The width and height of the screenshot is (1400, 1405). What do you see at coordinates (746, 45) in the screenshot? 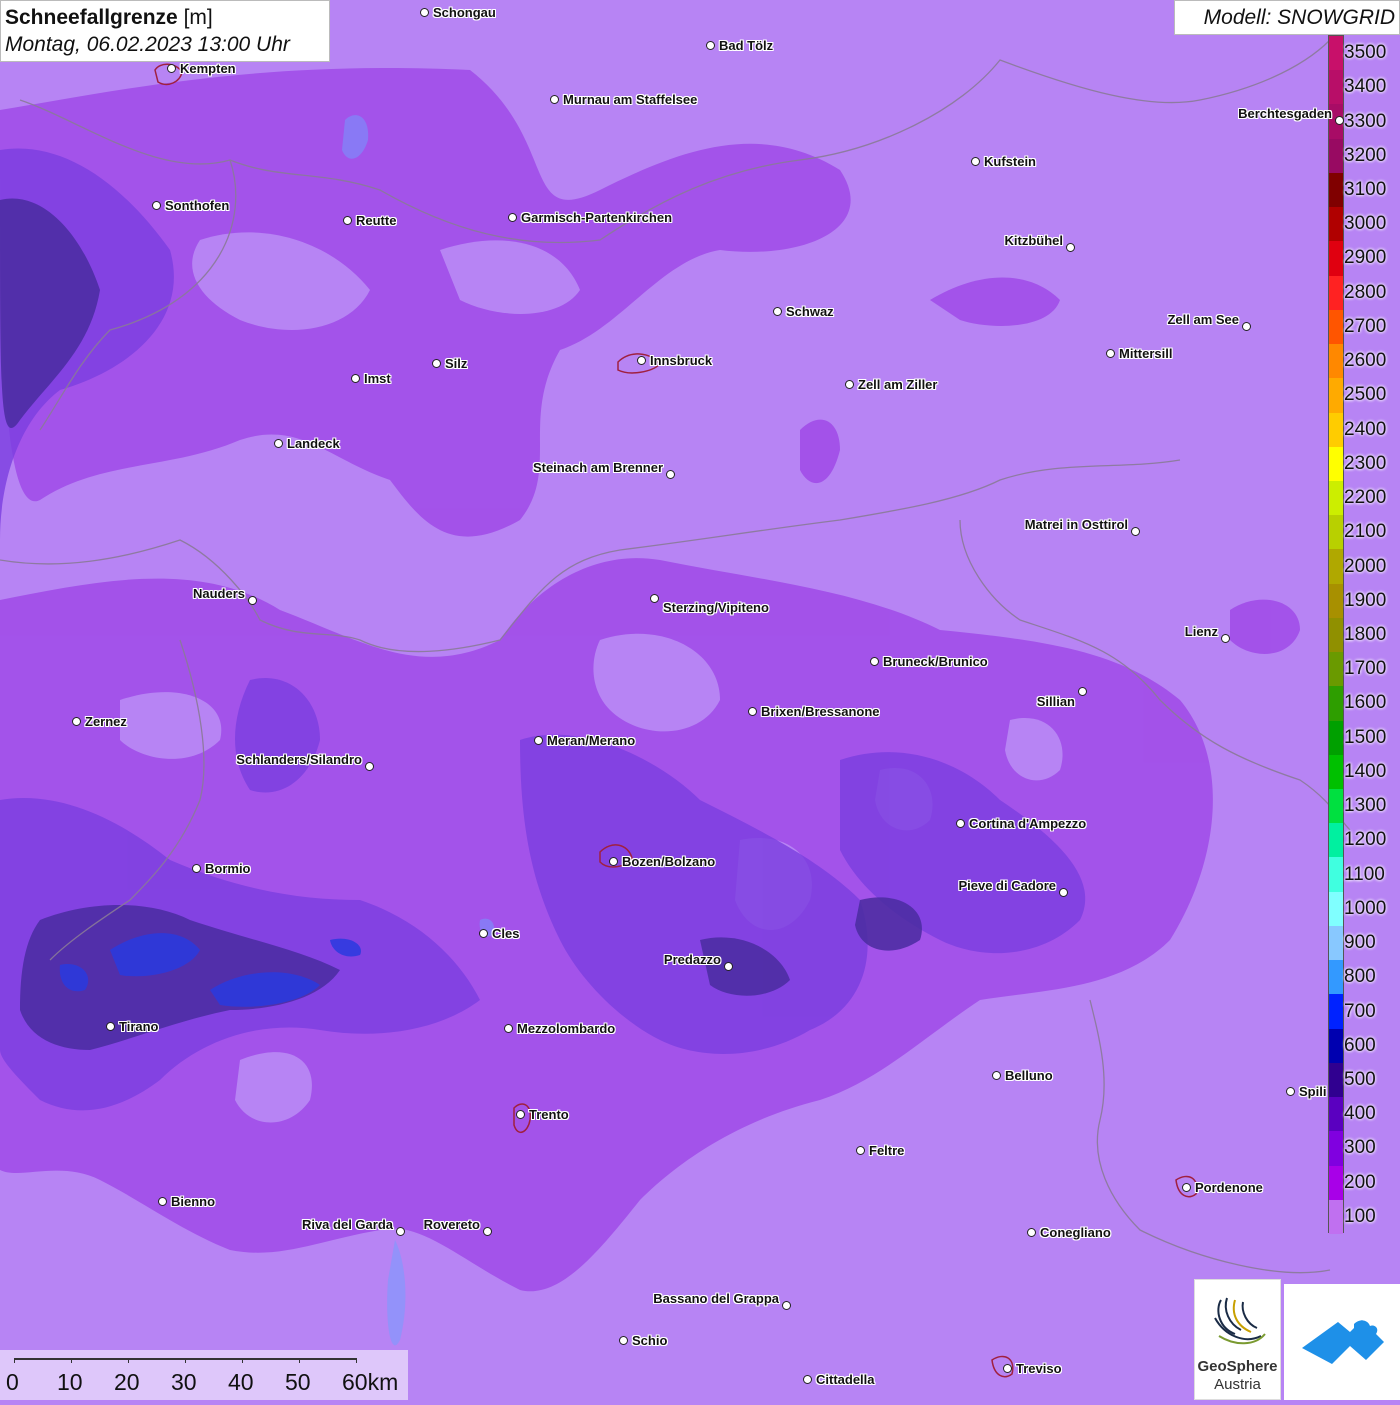
I see `city-label: Bad Tölz` at bounding box center [746, 45].